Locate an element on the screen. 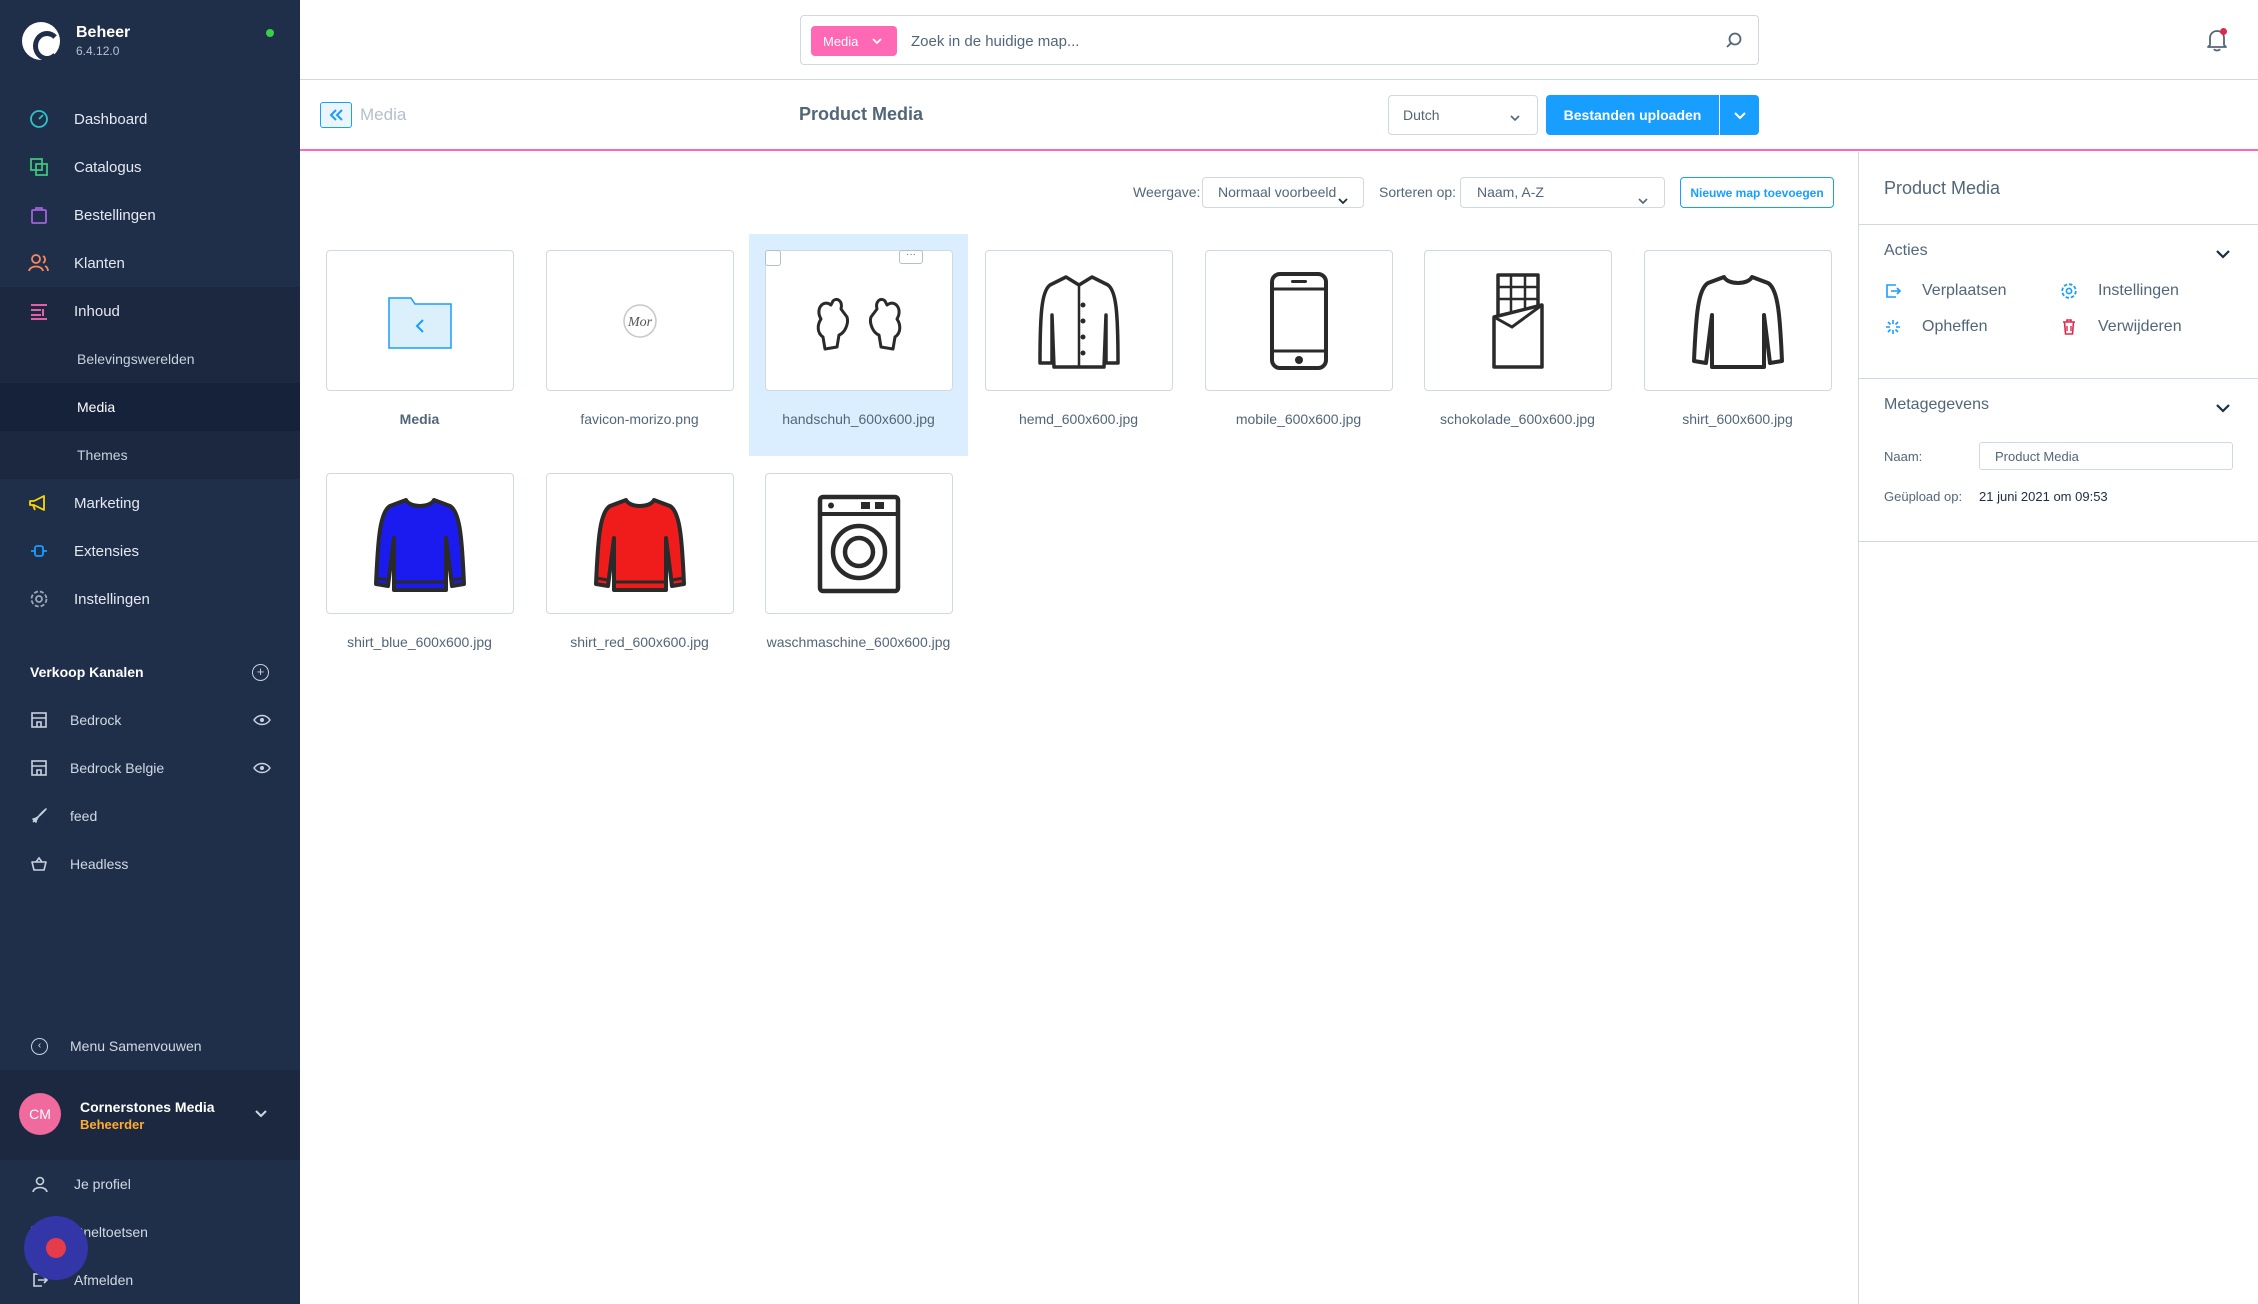  collapse-menu-button: ‹ Menu Samenvouwen is located at coordinates (150, 1046).